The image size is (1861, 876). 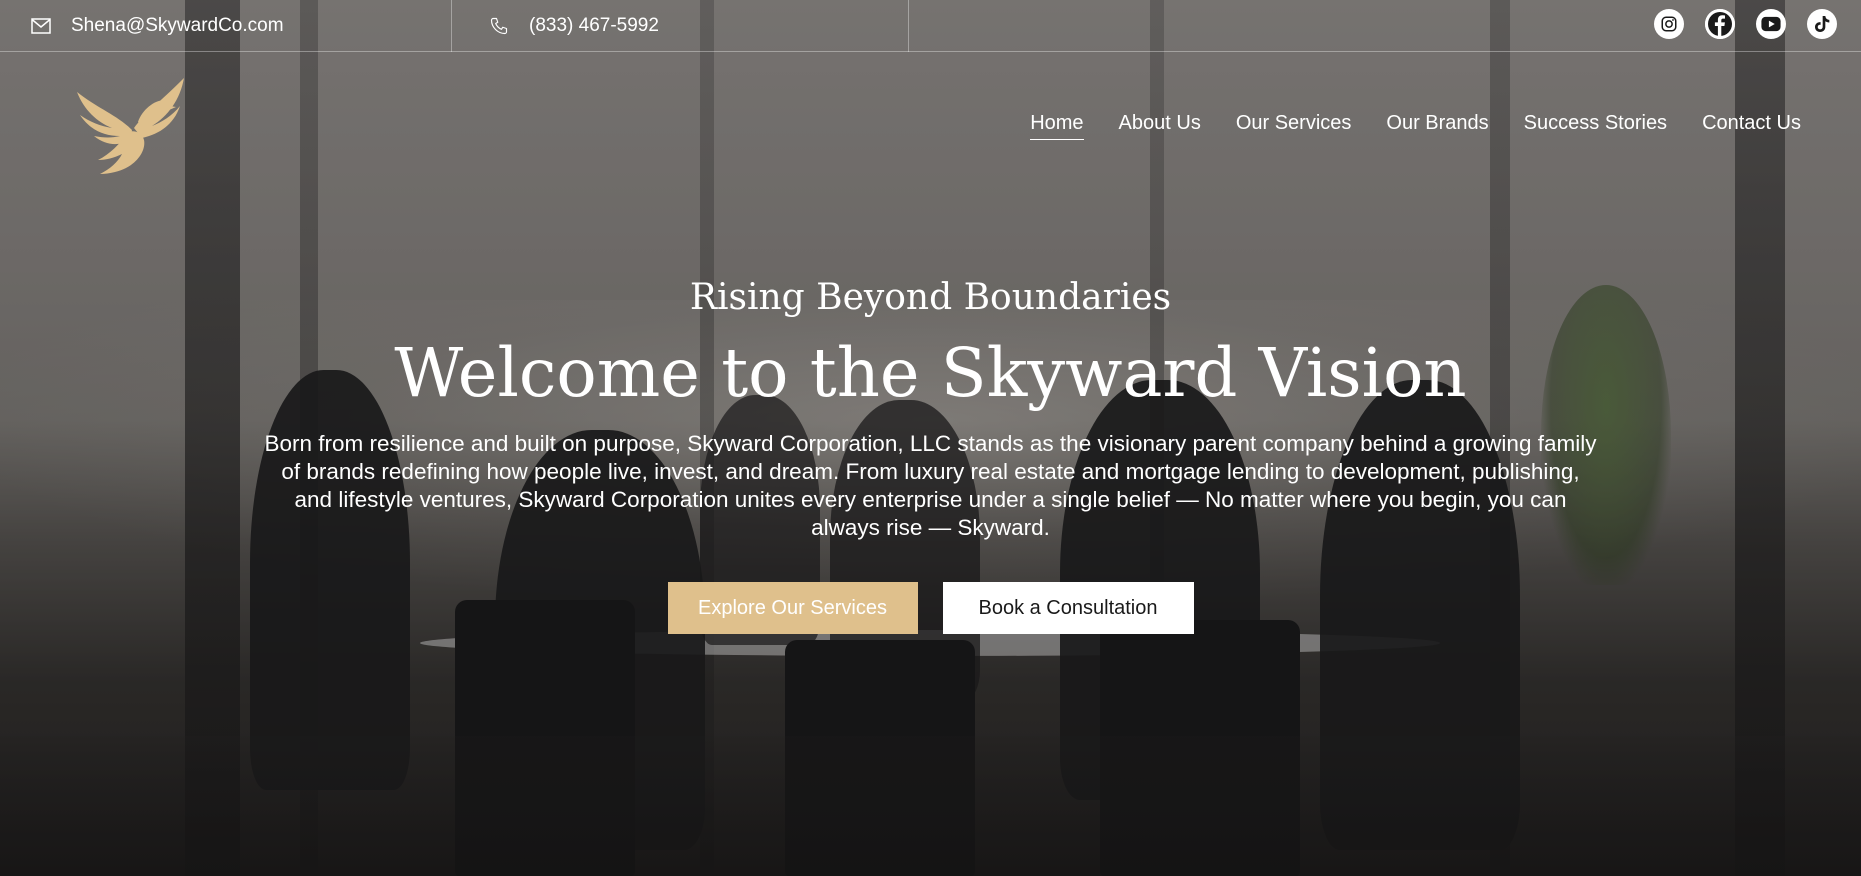 What do you see at coordinates (930, 297) in the screenshot?
I see `hero-tagline: Rising Beyond Boundaries` at bounding box center [930, 297].